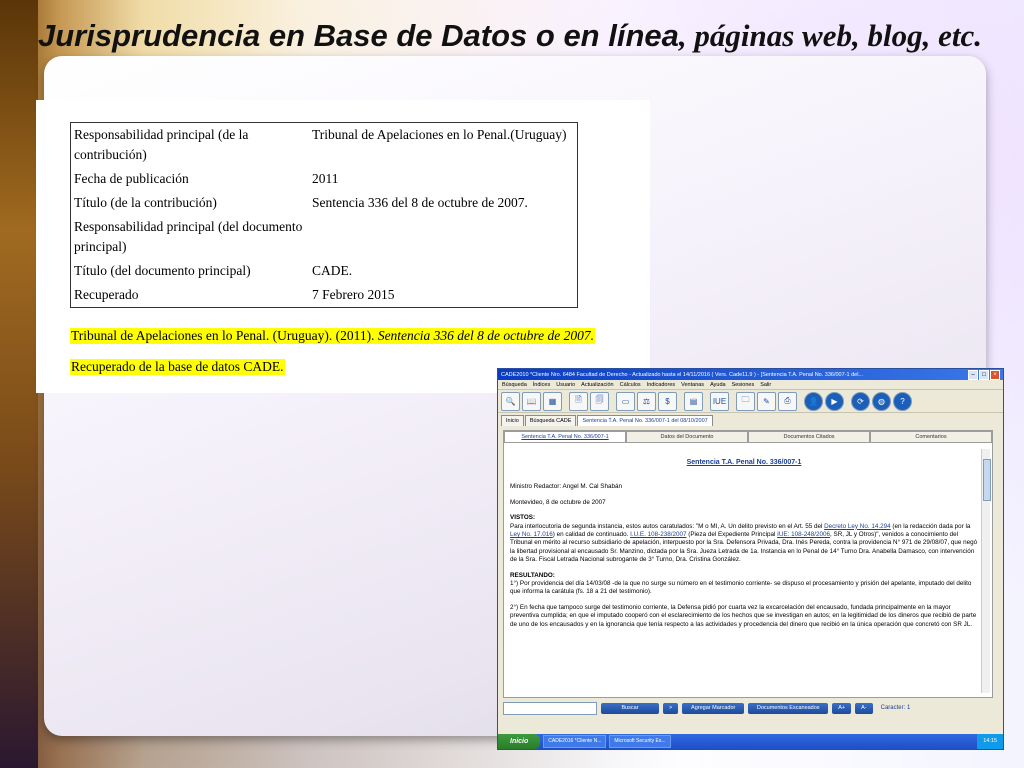  I want to click on vistos-text-3: ) en calidad de continuado., so click(591, 535).